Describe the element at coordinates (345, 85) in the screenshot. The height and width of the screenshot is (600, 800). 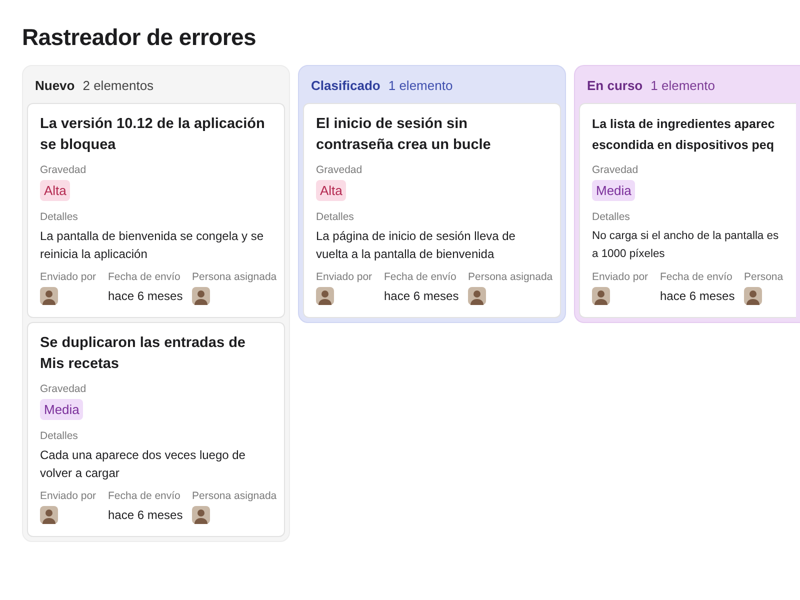
I see `column-title: Clasificado` at that location.